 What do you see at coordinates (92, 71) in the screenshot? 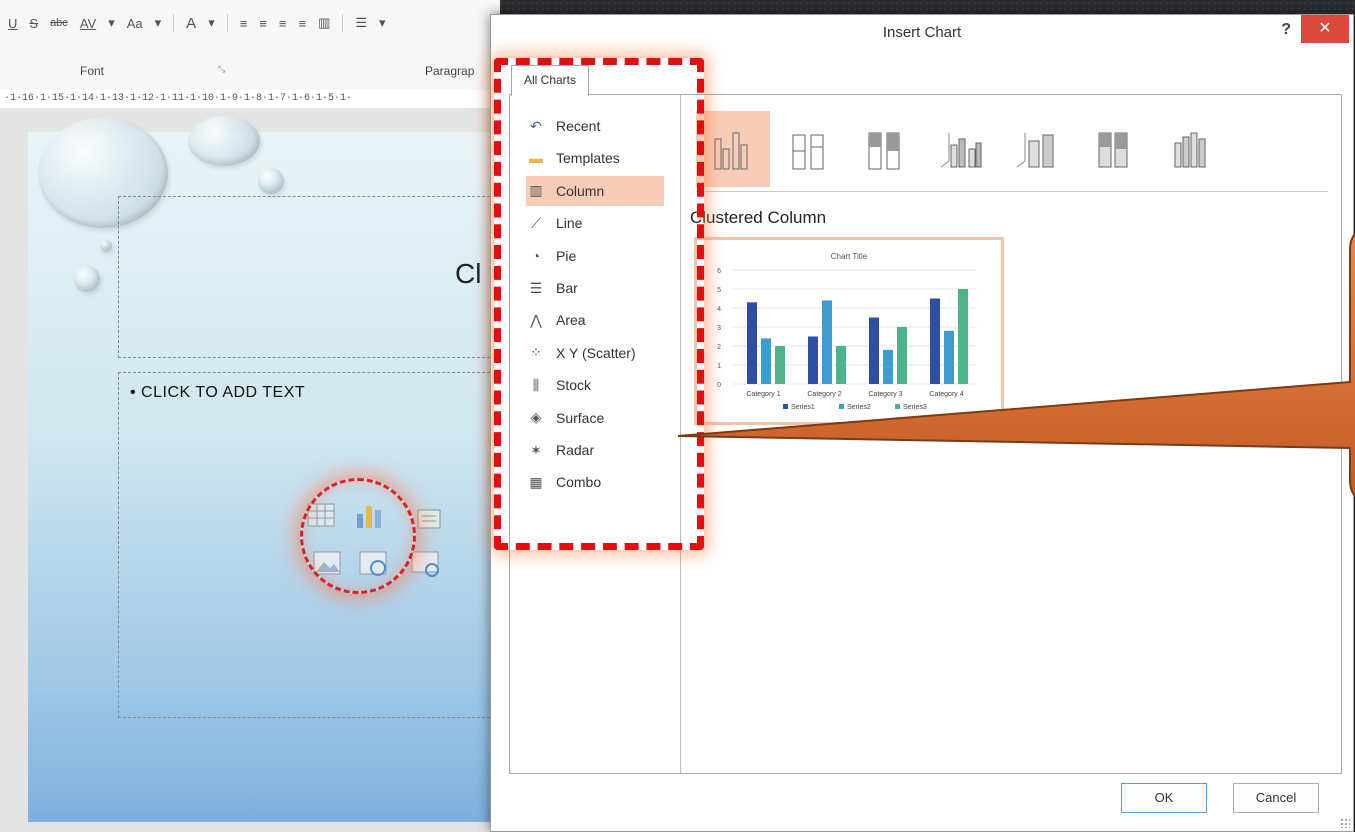
I see `font-group-label: Font` at bounding box center [92, 71].